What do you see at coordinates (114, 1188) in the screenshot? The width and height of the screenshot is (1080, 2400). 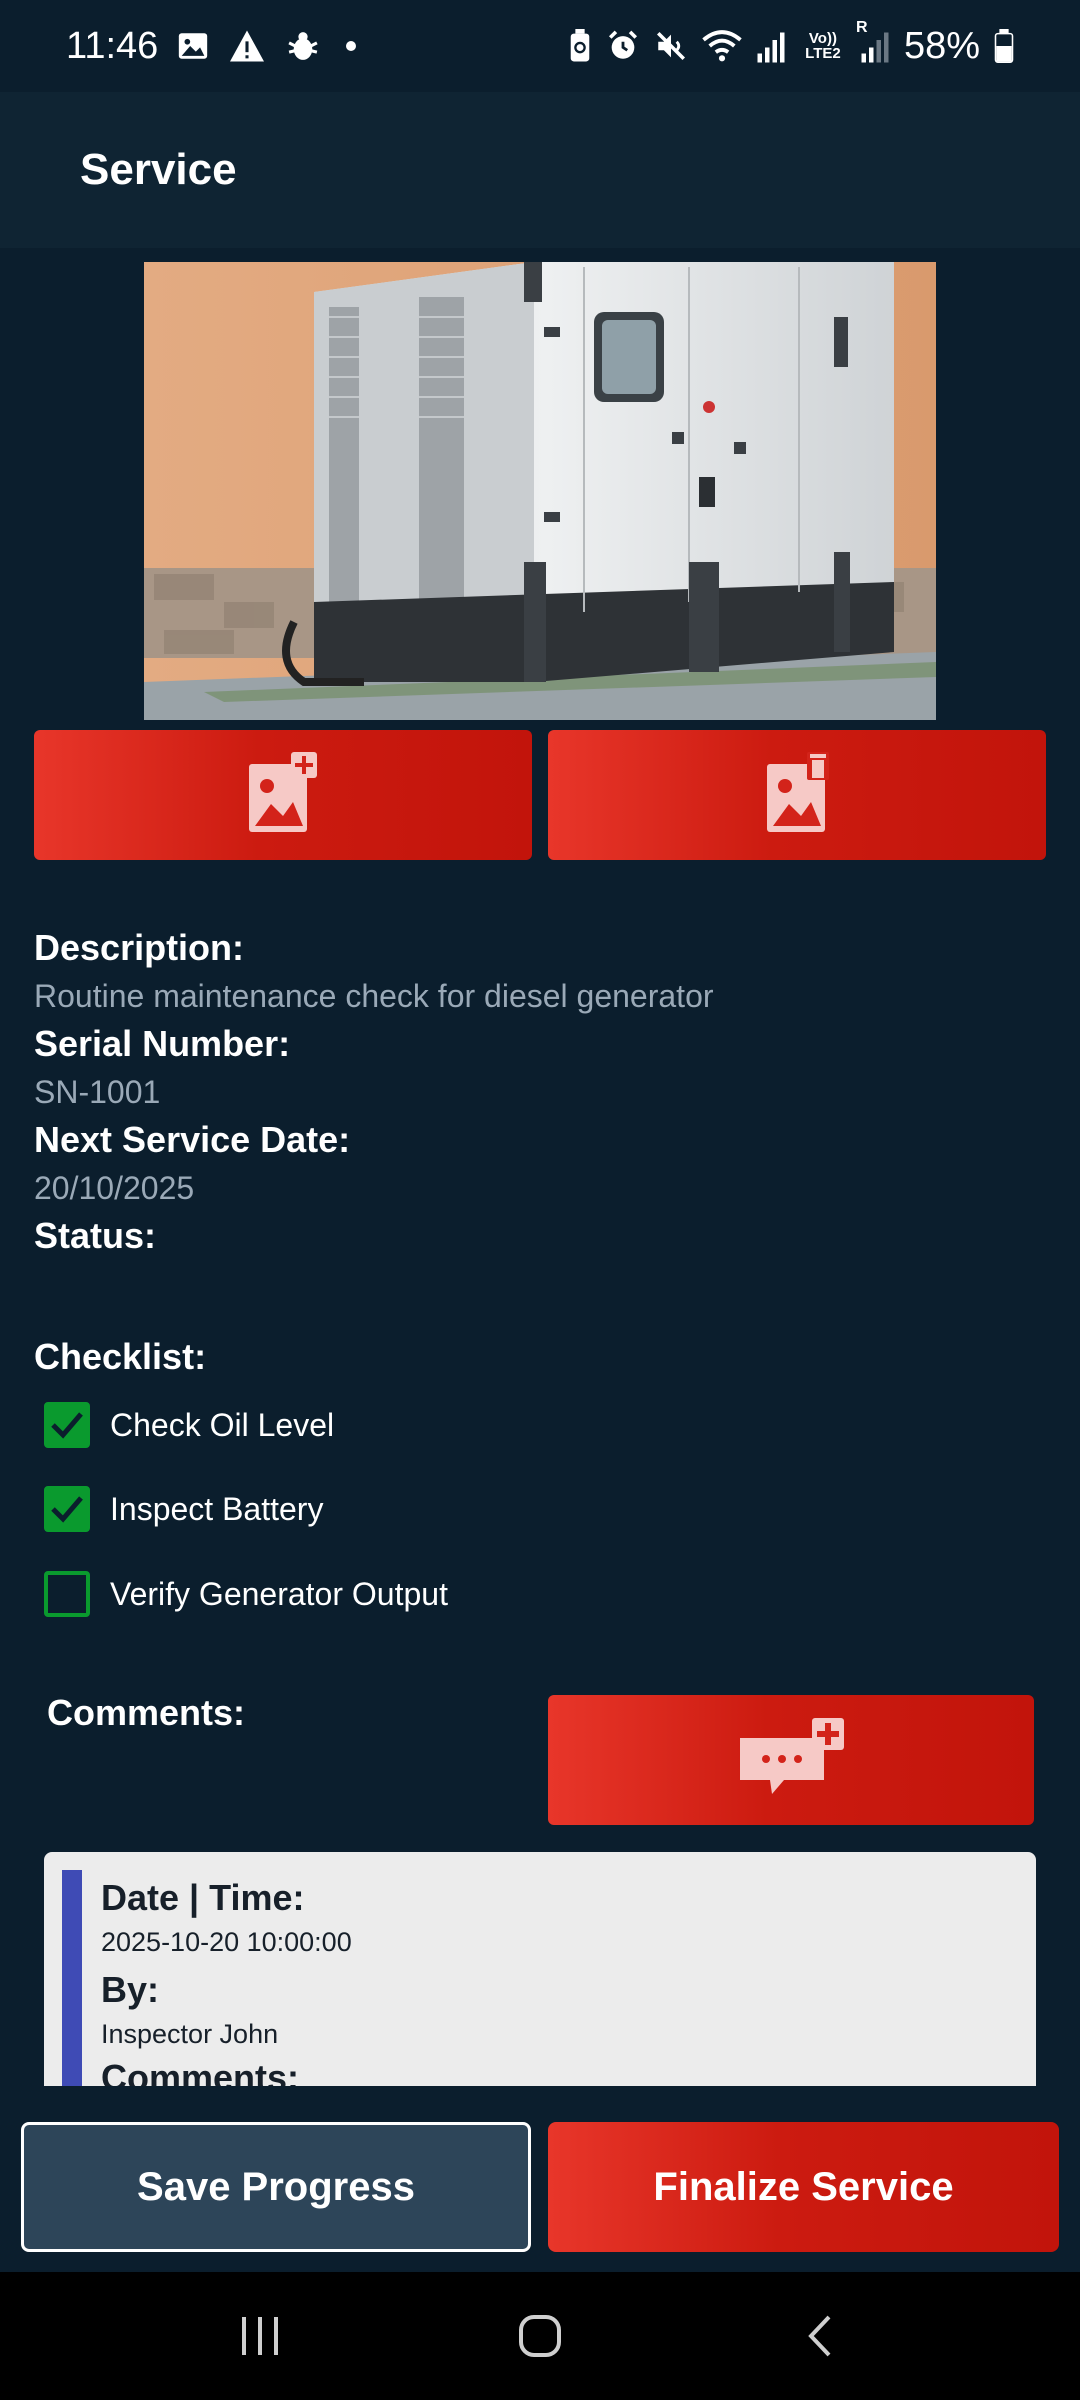 I see `next-service-value: 20/10/2025` at bounding box center [114, 1188].